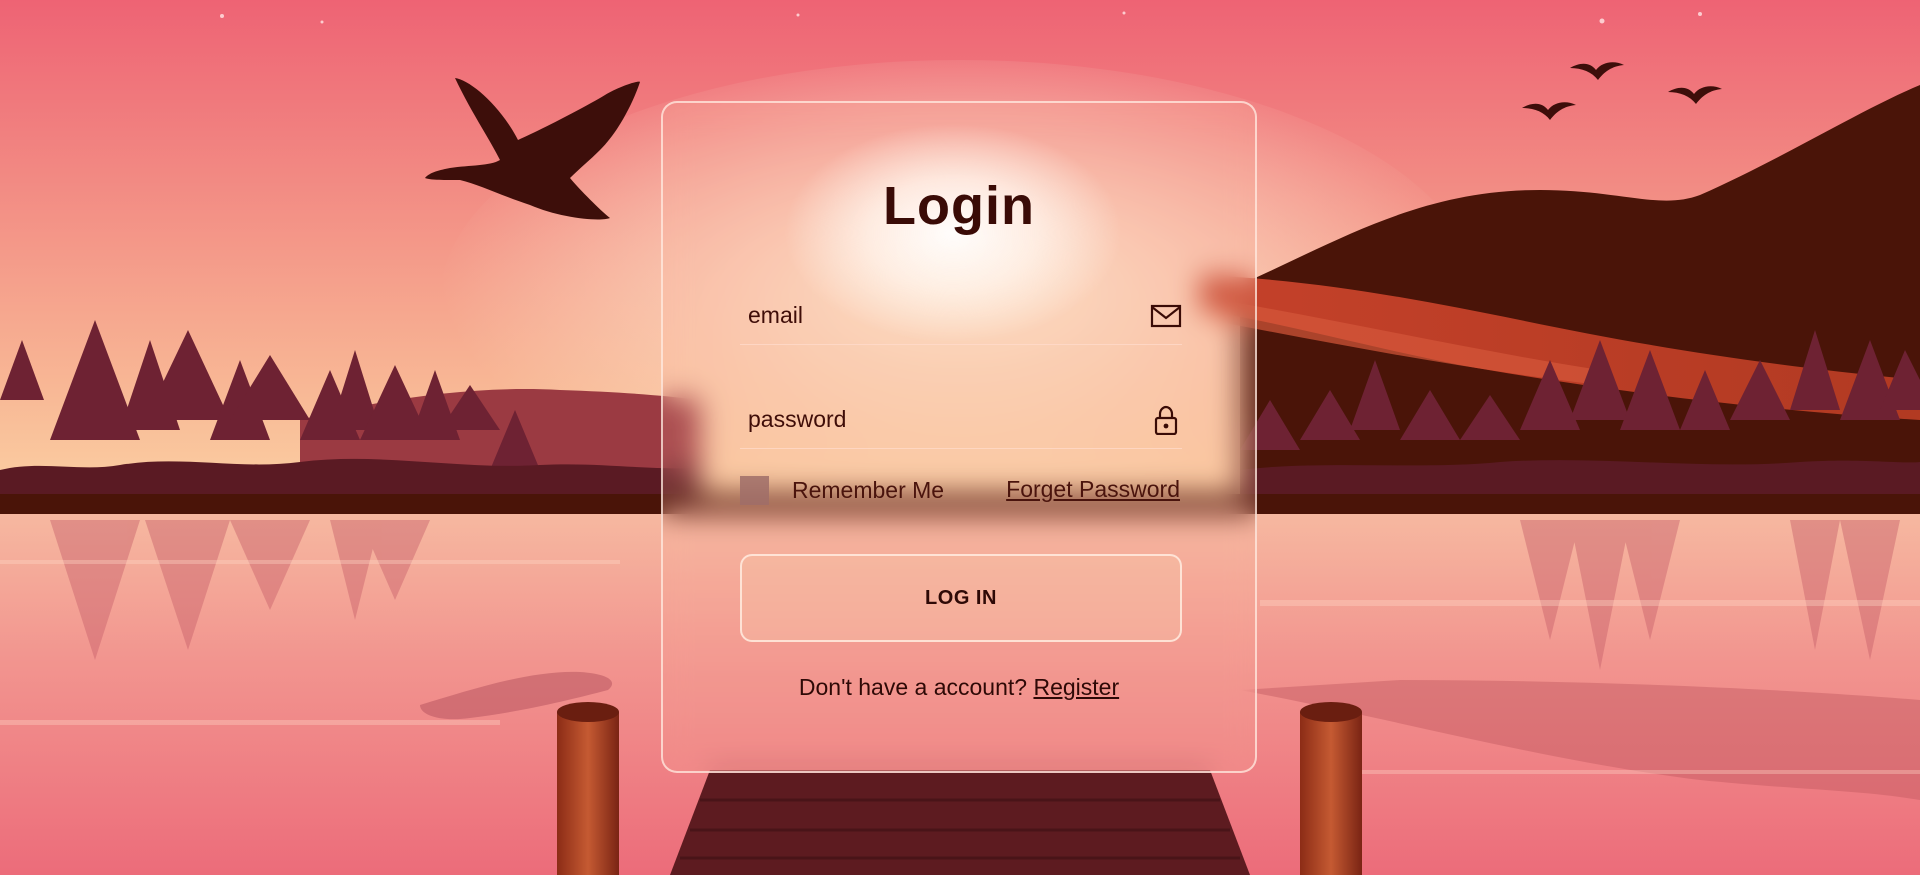 The width and height of the screenshot is (1920, 875). Describe the element at coordinates (939, 419) in the screenshot. I see `password-input` at that location.